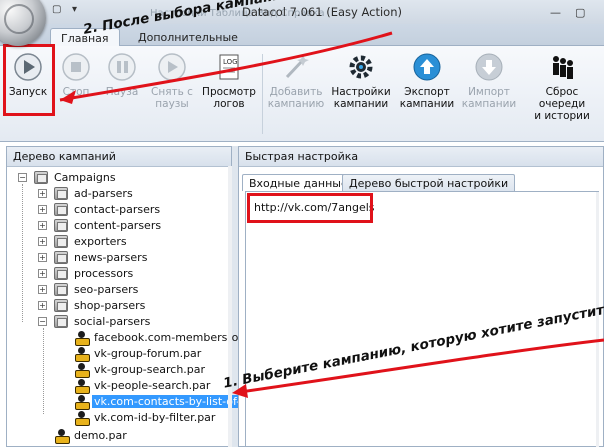 The image size is (604, 447). I want to click on export-campaign-label-2: кампании, so click(427, 104).